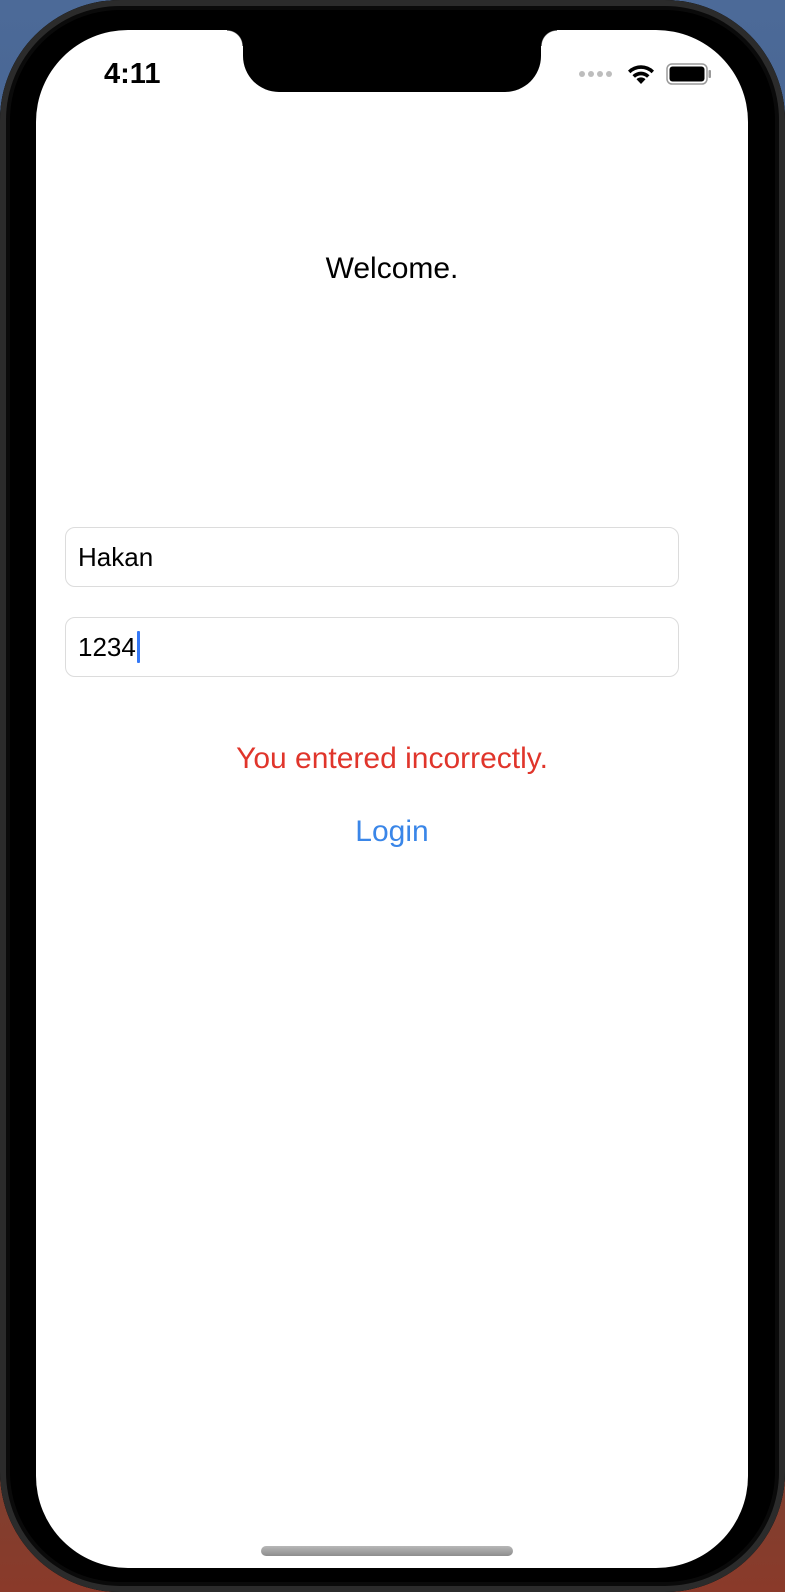  What do you see at coordinates (107, 646) in the screenshot?
I see `password-value: 1234` at bounding box center [107, 646].